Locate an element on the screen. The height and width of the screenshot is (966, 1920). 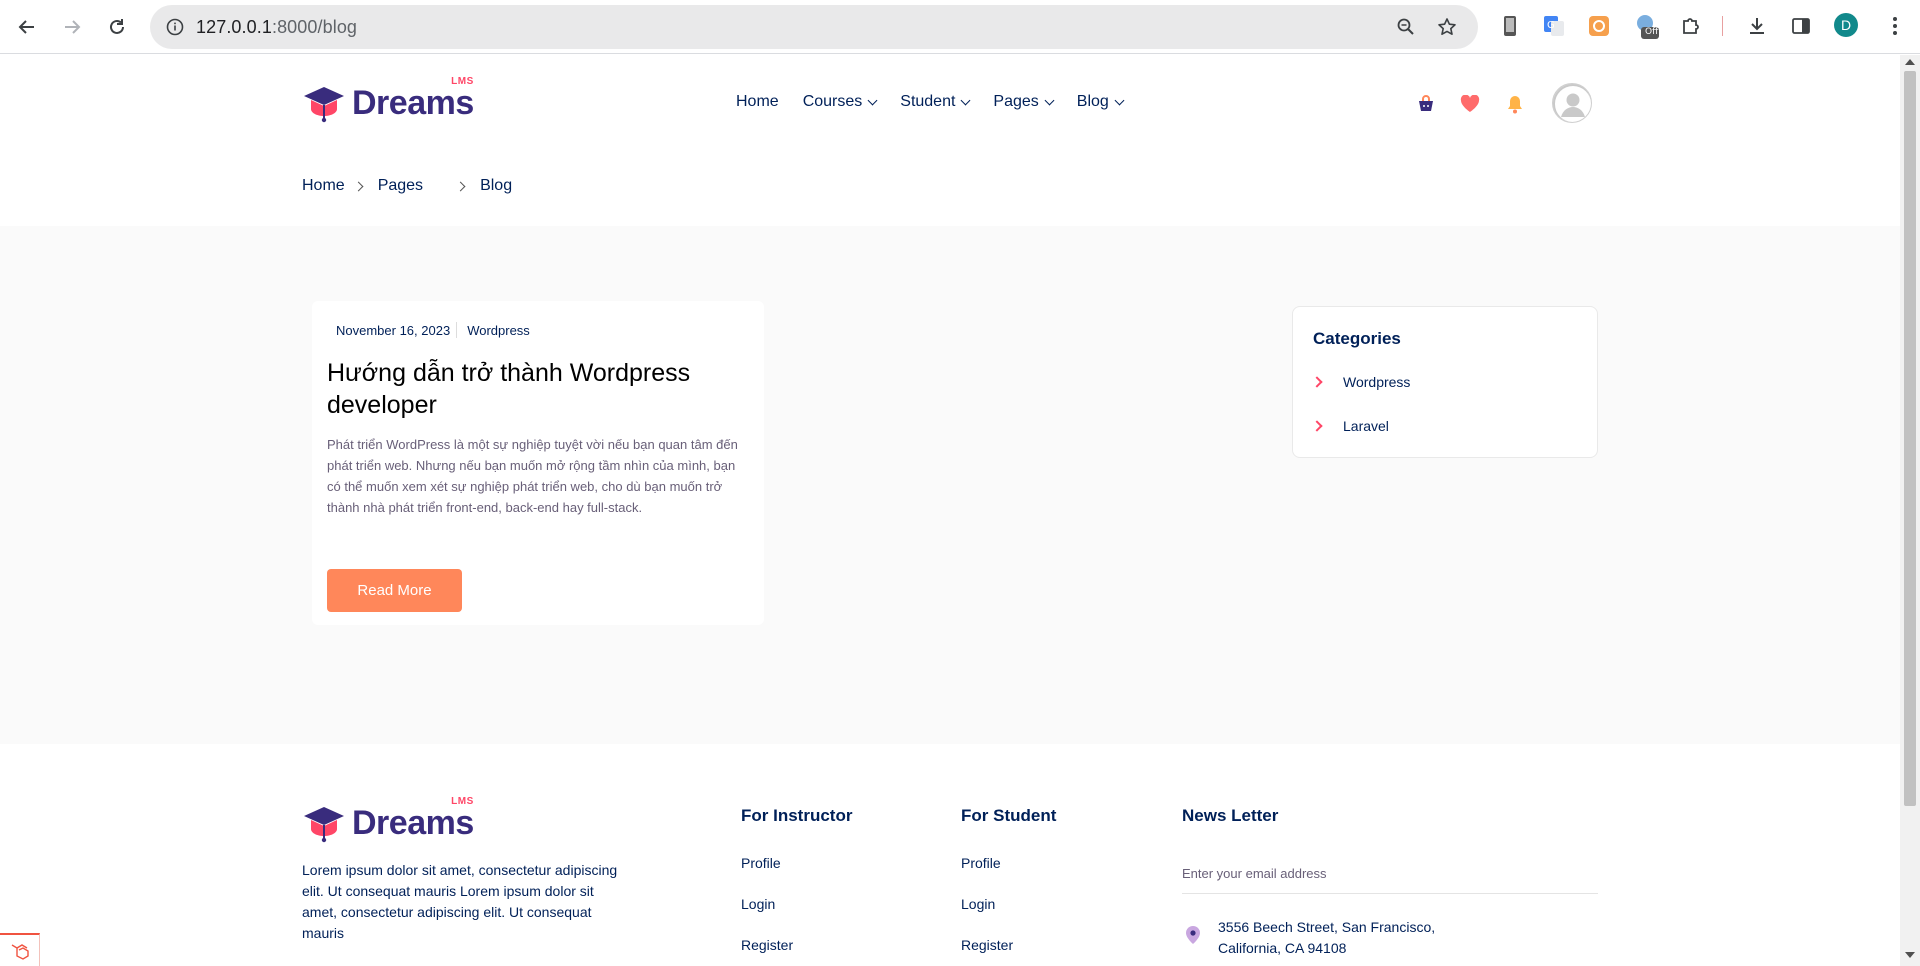
footer-instructor-title: For Instructor is located at coordinates (797, 815).